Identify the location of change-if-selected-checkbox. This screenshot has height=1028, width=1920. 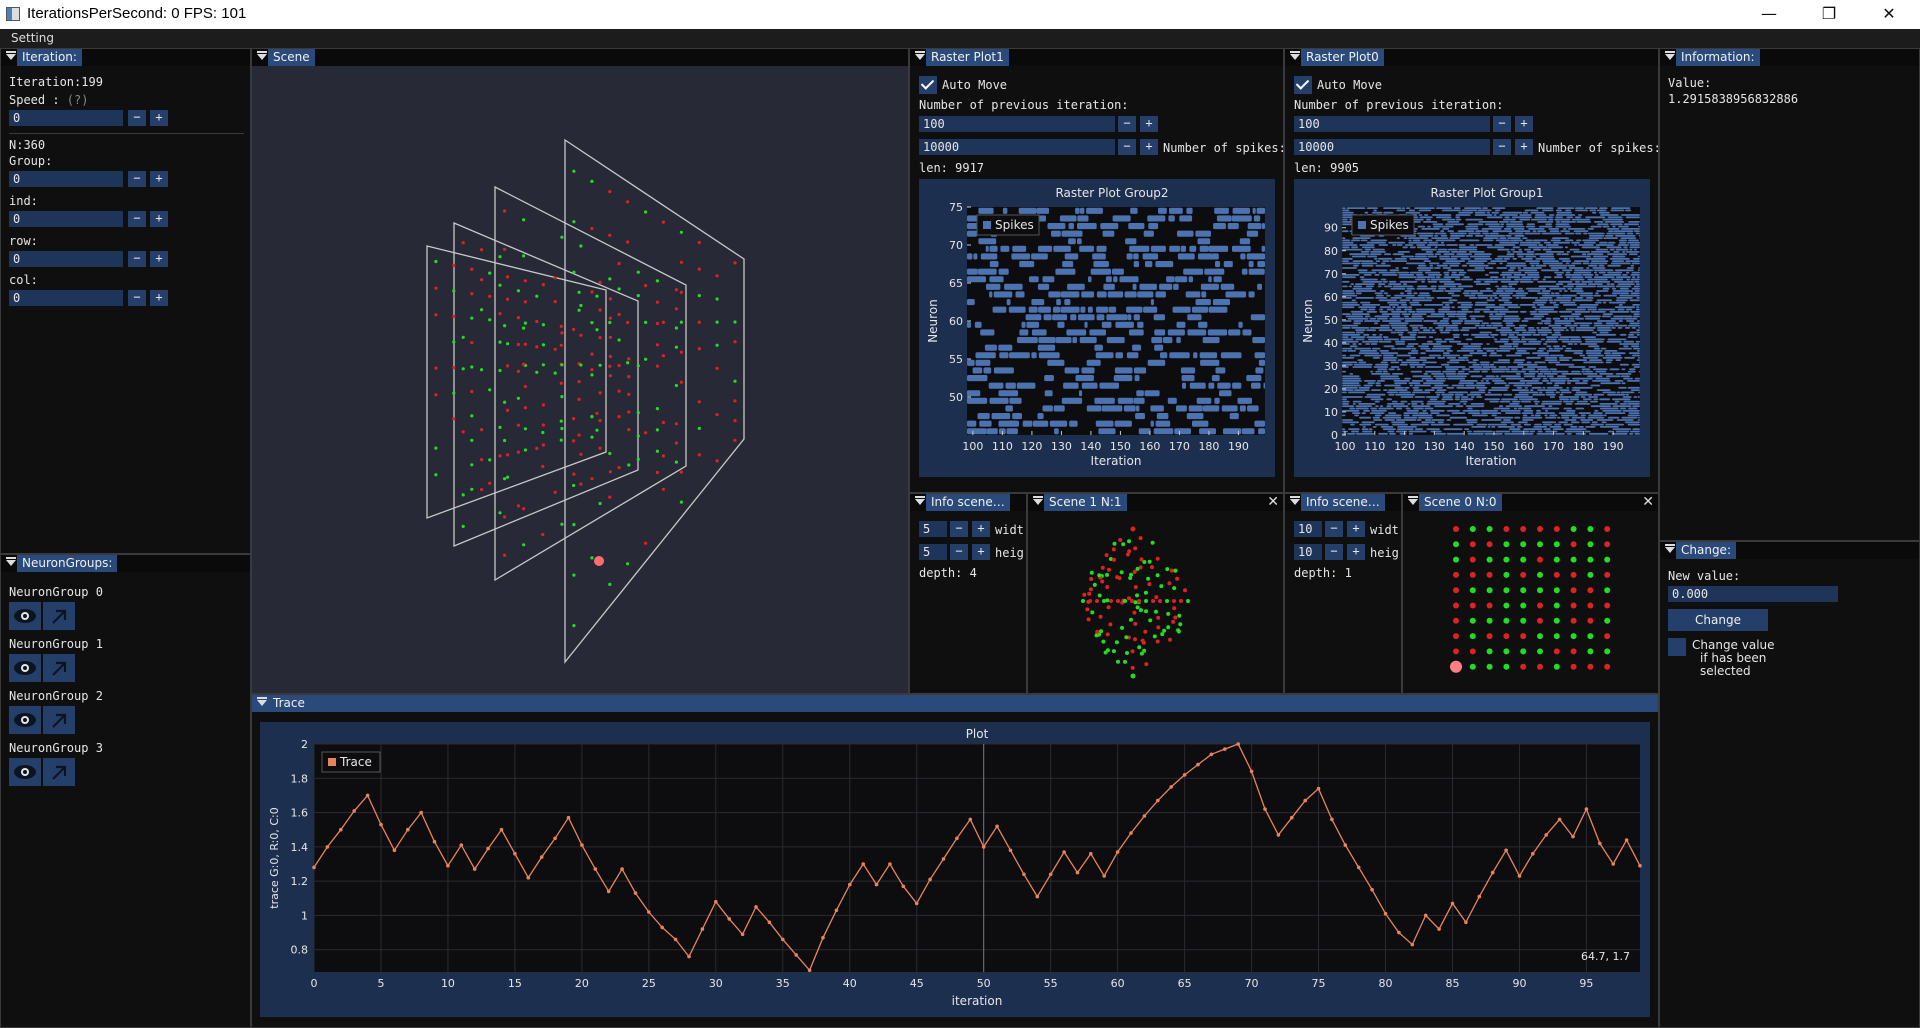
(1677, 647).